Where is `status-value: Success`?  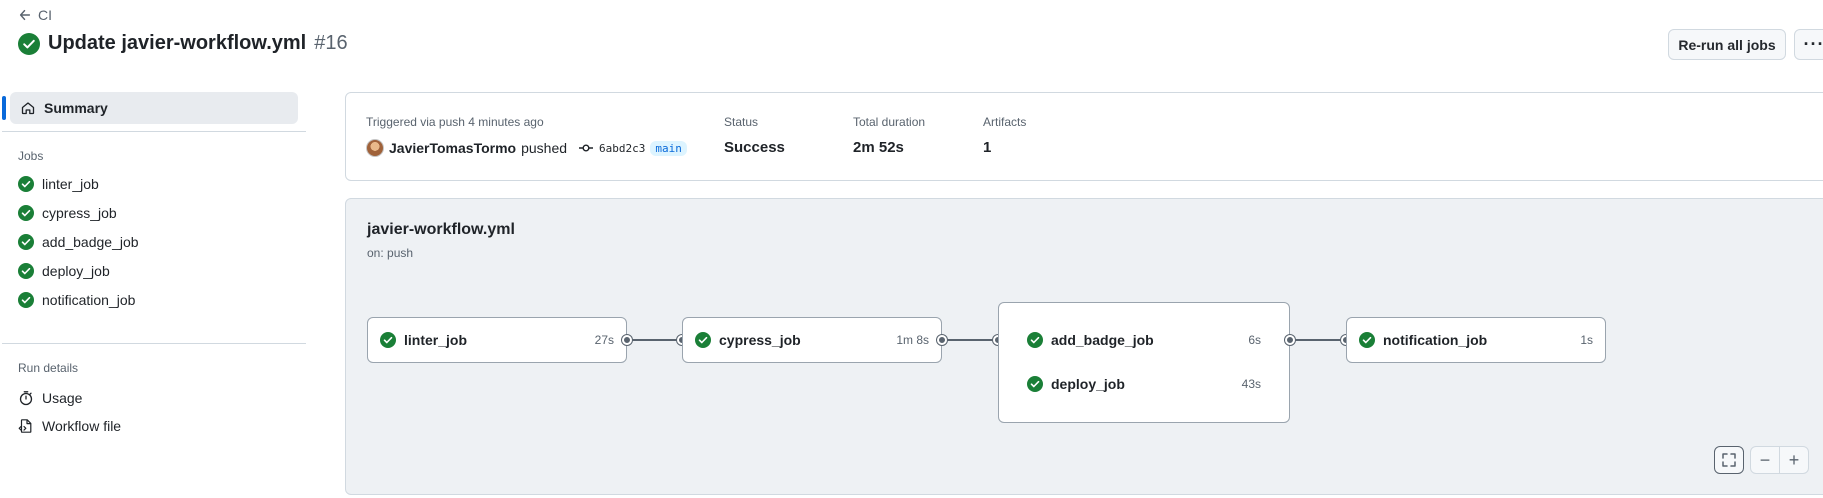
status-value: Success is located at coordinates (754, 147).